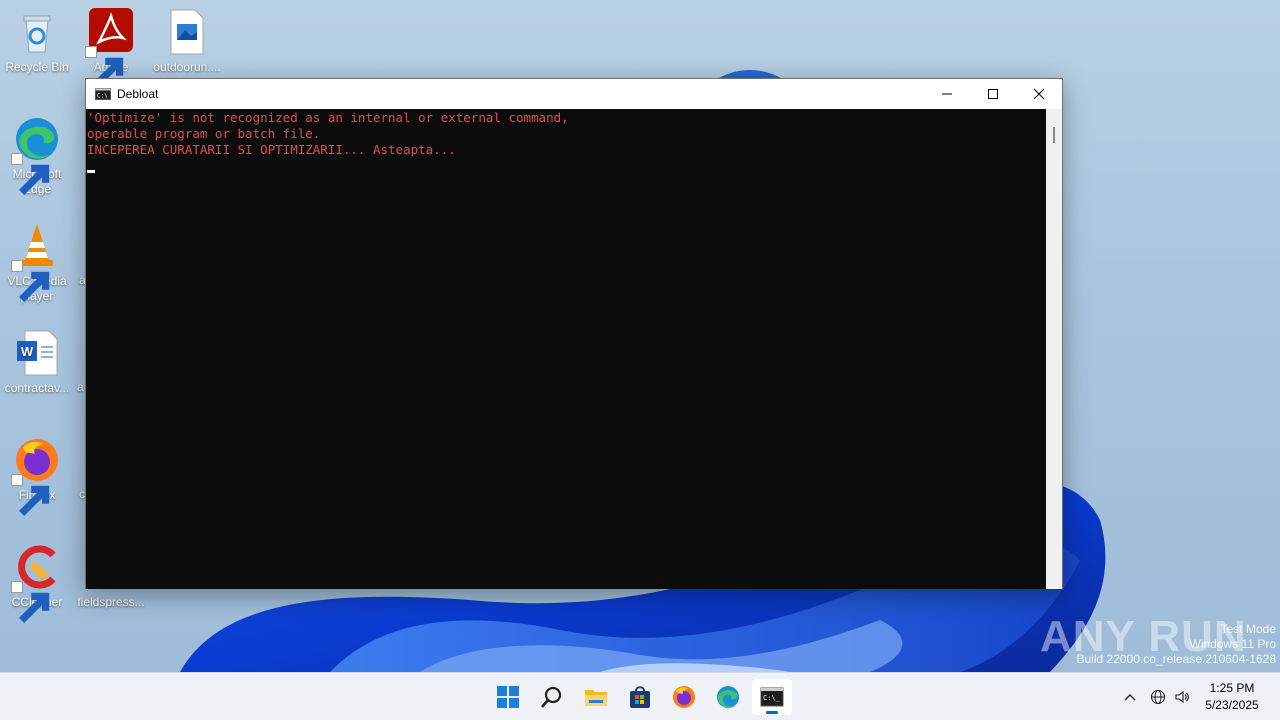 The height and width of the screenshot is (720, 1280). I want to click on store-icon, so click(640, 697).